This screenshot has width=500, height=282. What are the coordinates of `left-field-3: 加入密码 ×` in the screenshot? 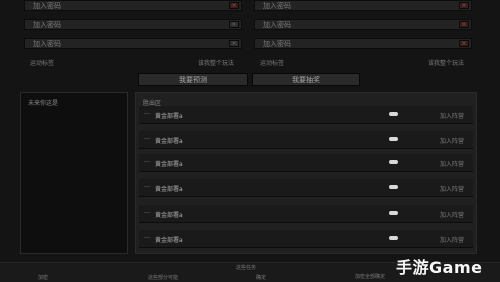 It's located at (133, 43).